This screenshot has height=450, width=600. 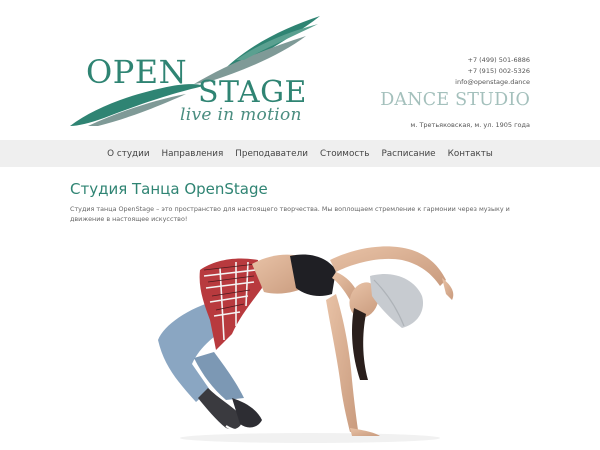 I want to click on nav-item-schedule: Расписание, so click(x=408, y=154).